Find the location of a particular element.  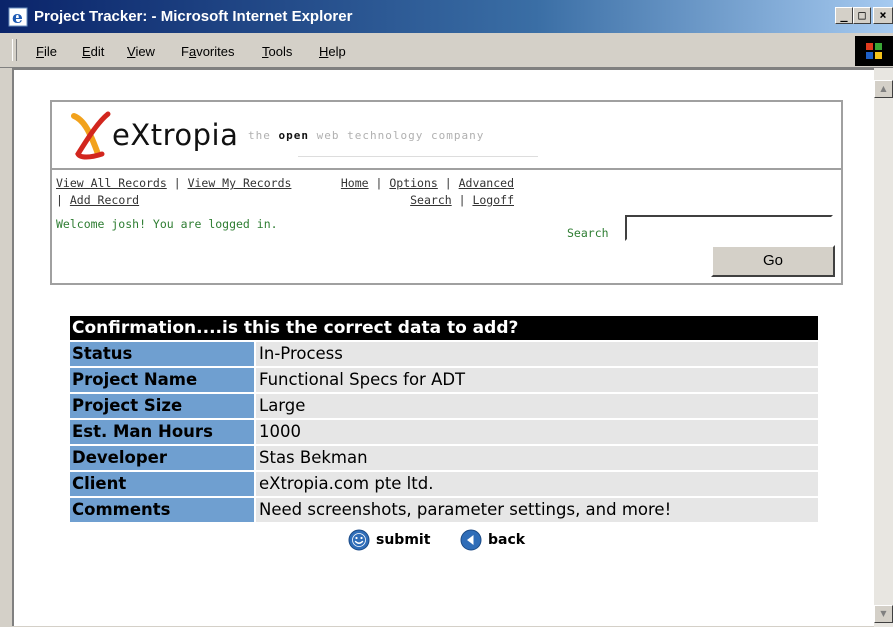

windows-logo-throbber is located at coordinates (874, 51).